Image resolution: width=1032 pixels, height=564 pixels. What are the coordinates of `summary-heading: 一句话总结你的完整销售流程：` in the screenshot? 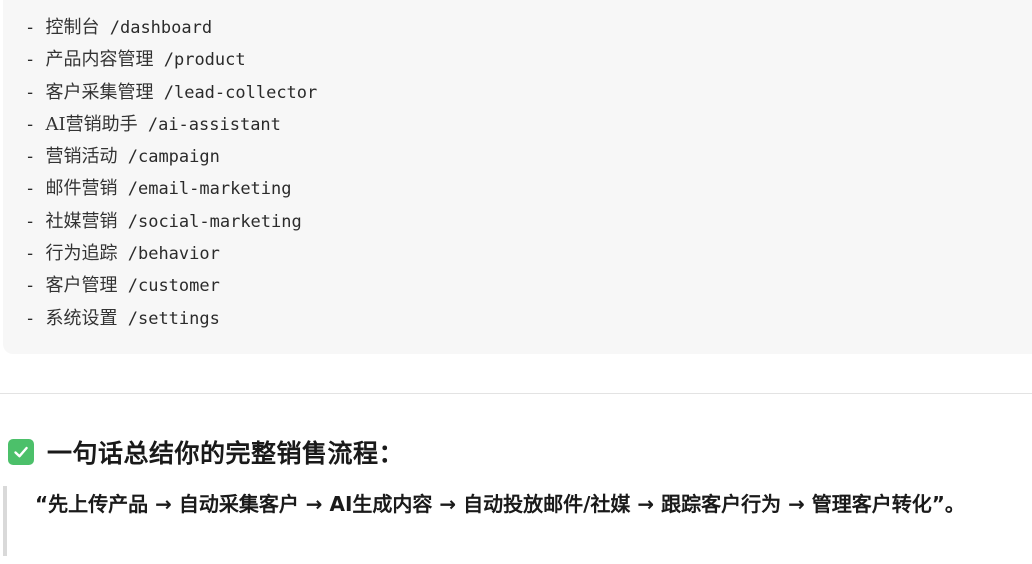 It's located at (206, 452).